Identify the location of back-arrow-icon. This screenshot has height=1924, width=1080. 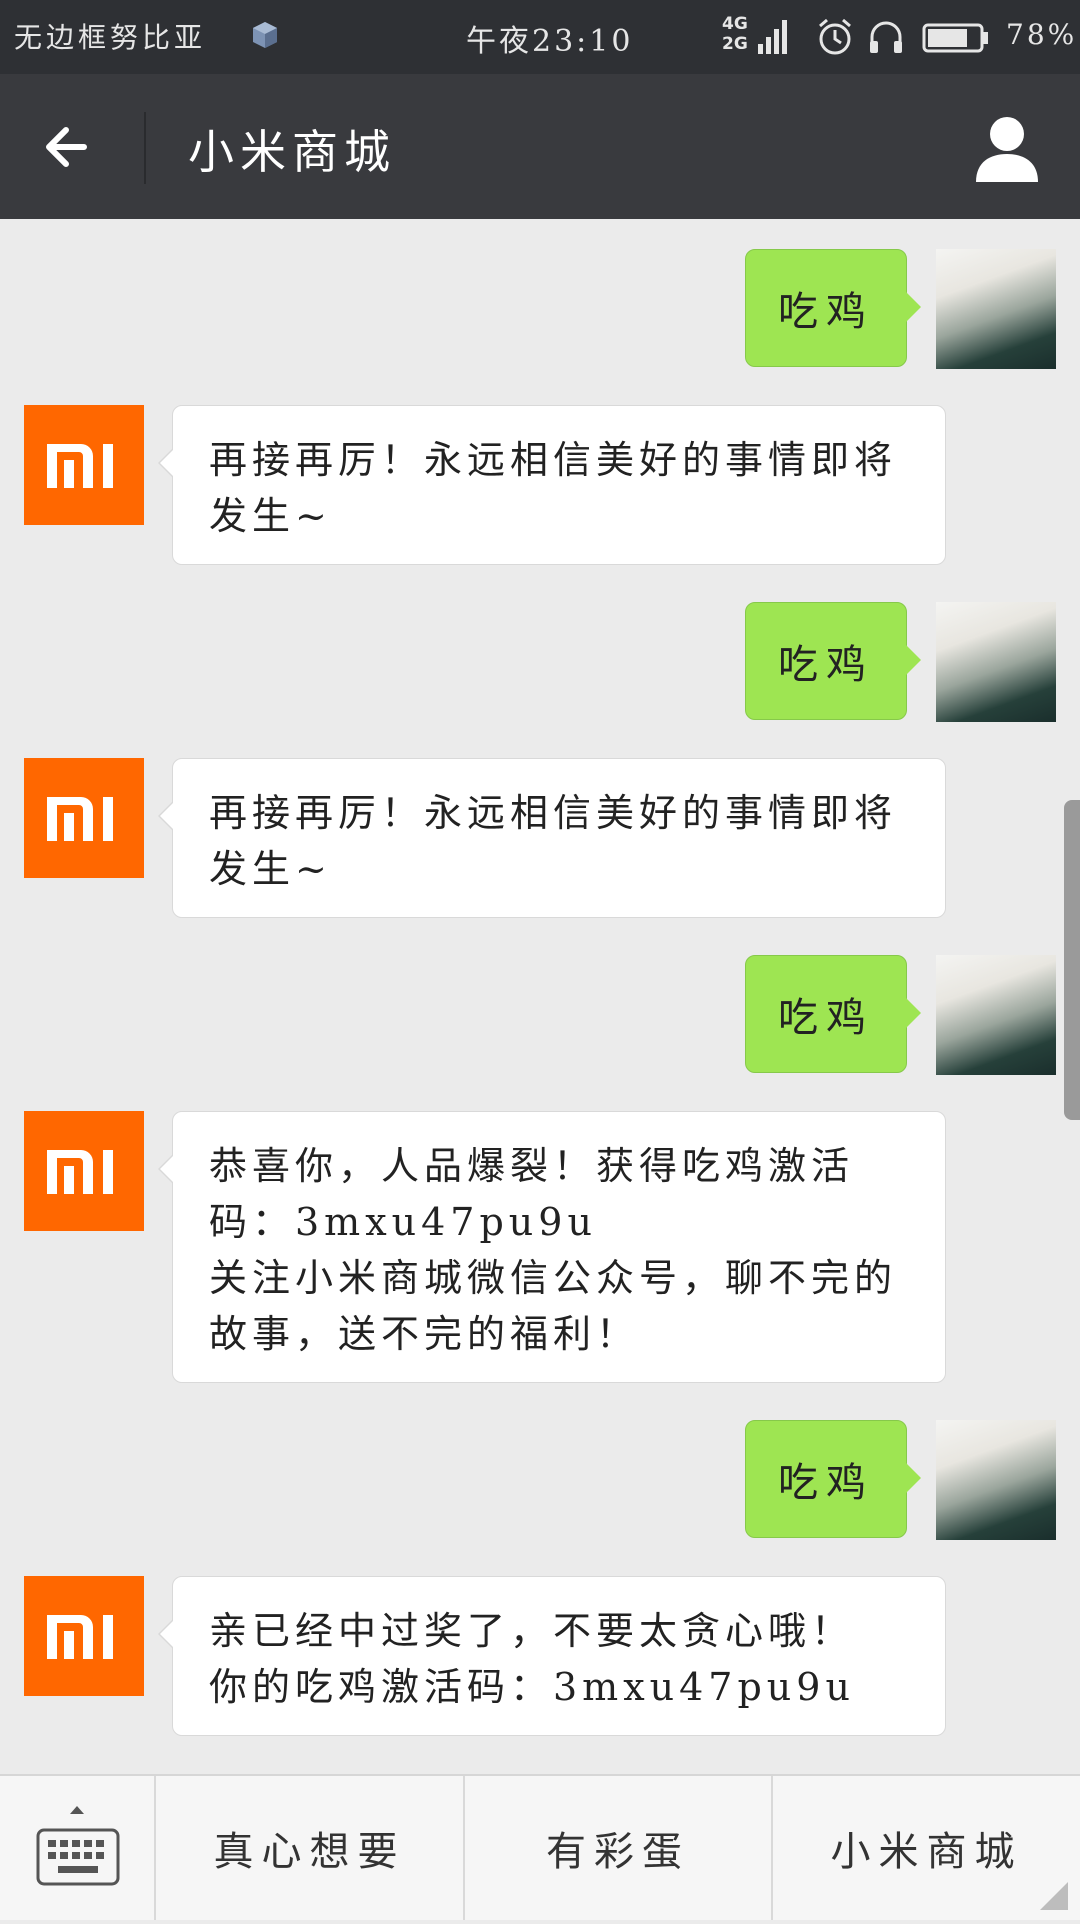
(69, 147).